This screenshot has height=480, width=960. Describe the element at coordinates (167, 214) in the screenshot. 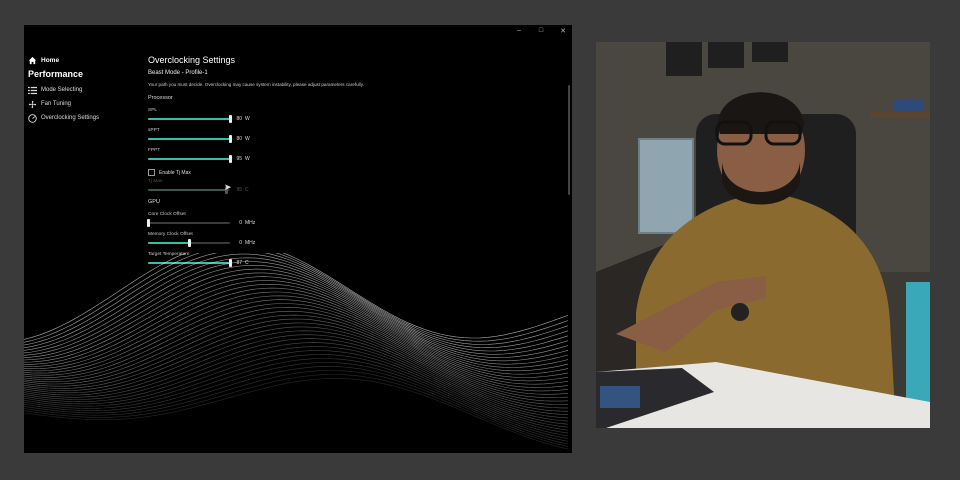

I see `core-clock-label: Core Clock Offset` at that location.